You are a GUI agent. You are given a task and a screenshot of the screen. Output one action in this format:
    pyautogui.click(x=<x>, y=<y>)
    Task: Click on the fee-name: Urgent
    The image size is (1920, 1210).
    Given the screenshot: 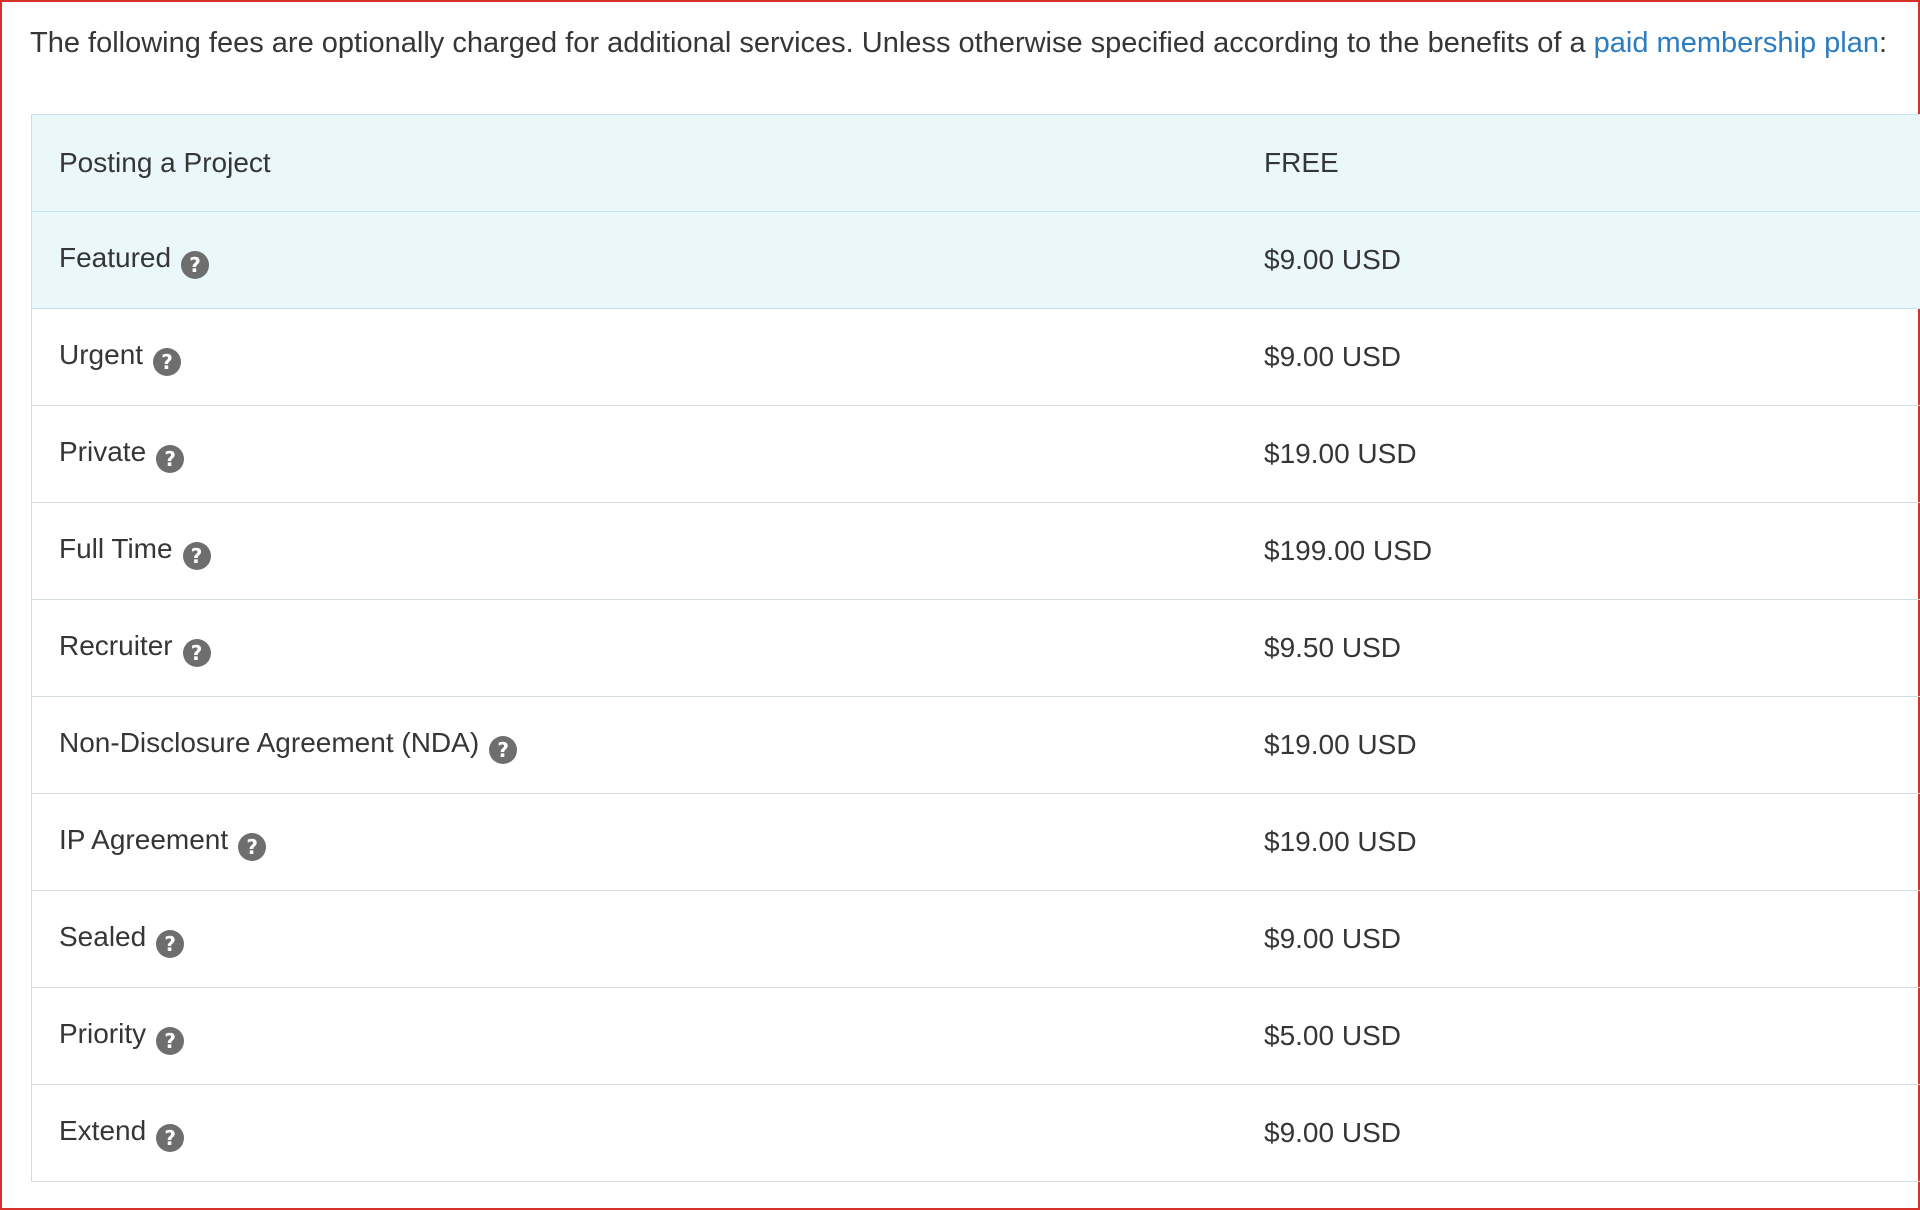 What is the action you would take?
    pyautogui.click(x=101, y=354)
    